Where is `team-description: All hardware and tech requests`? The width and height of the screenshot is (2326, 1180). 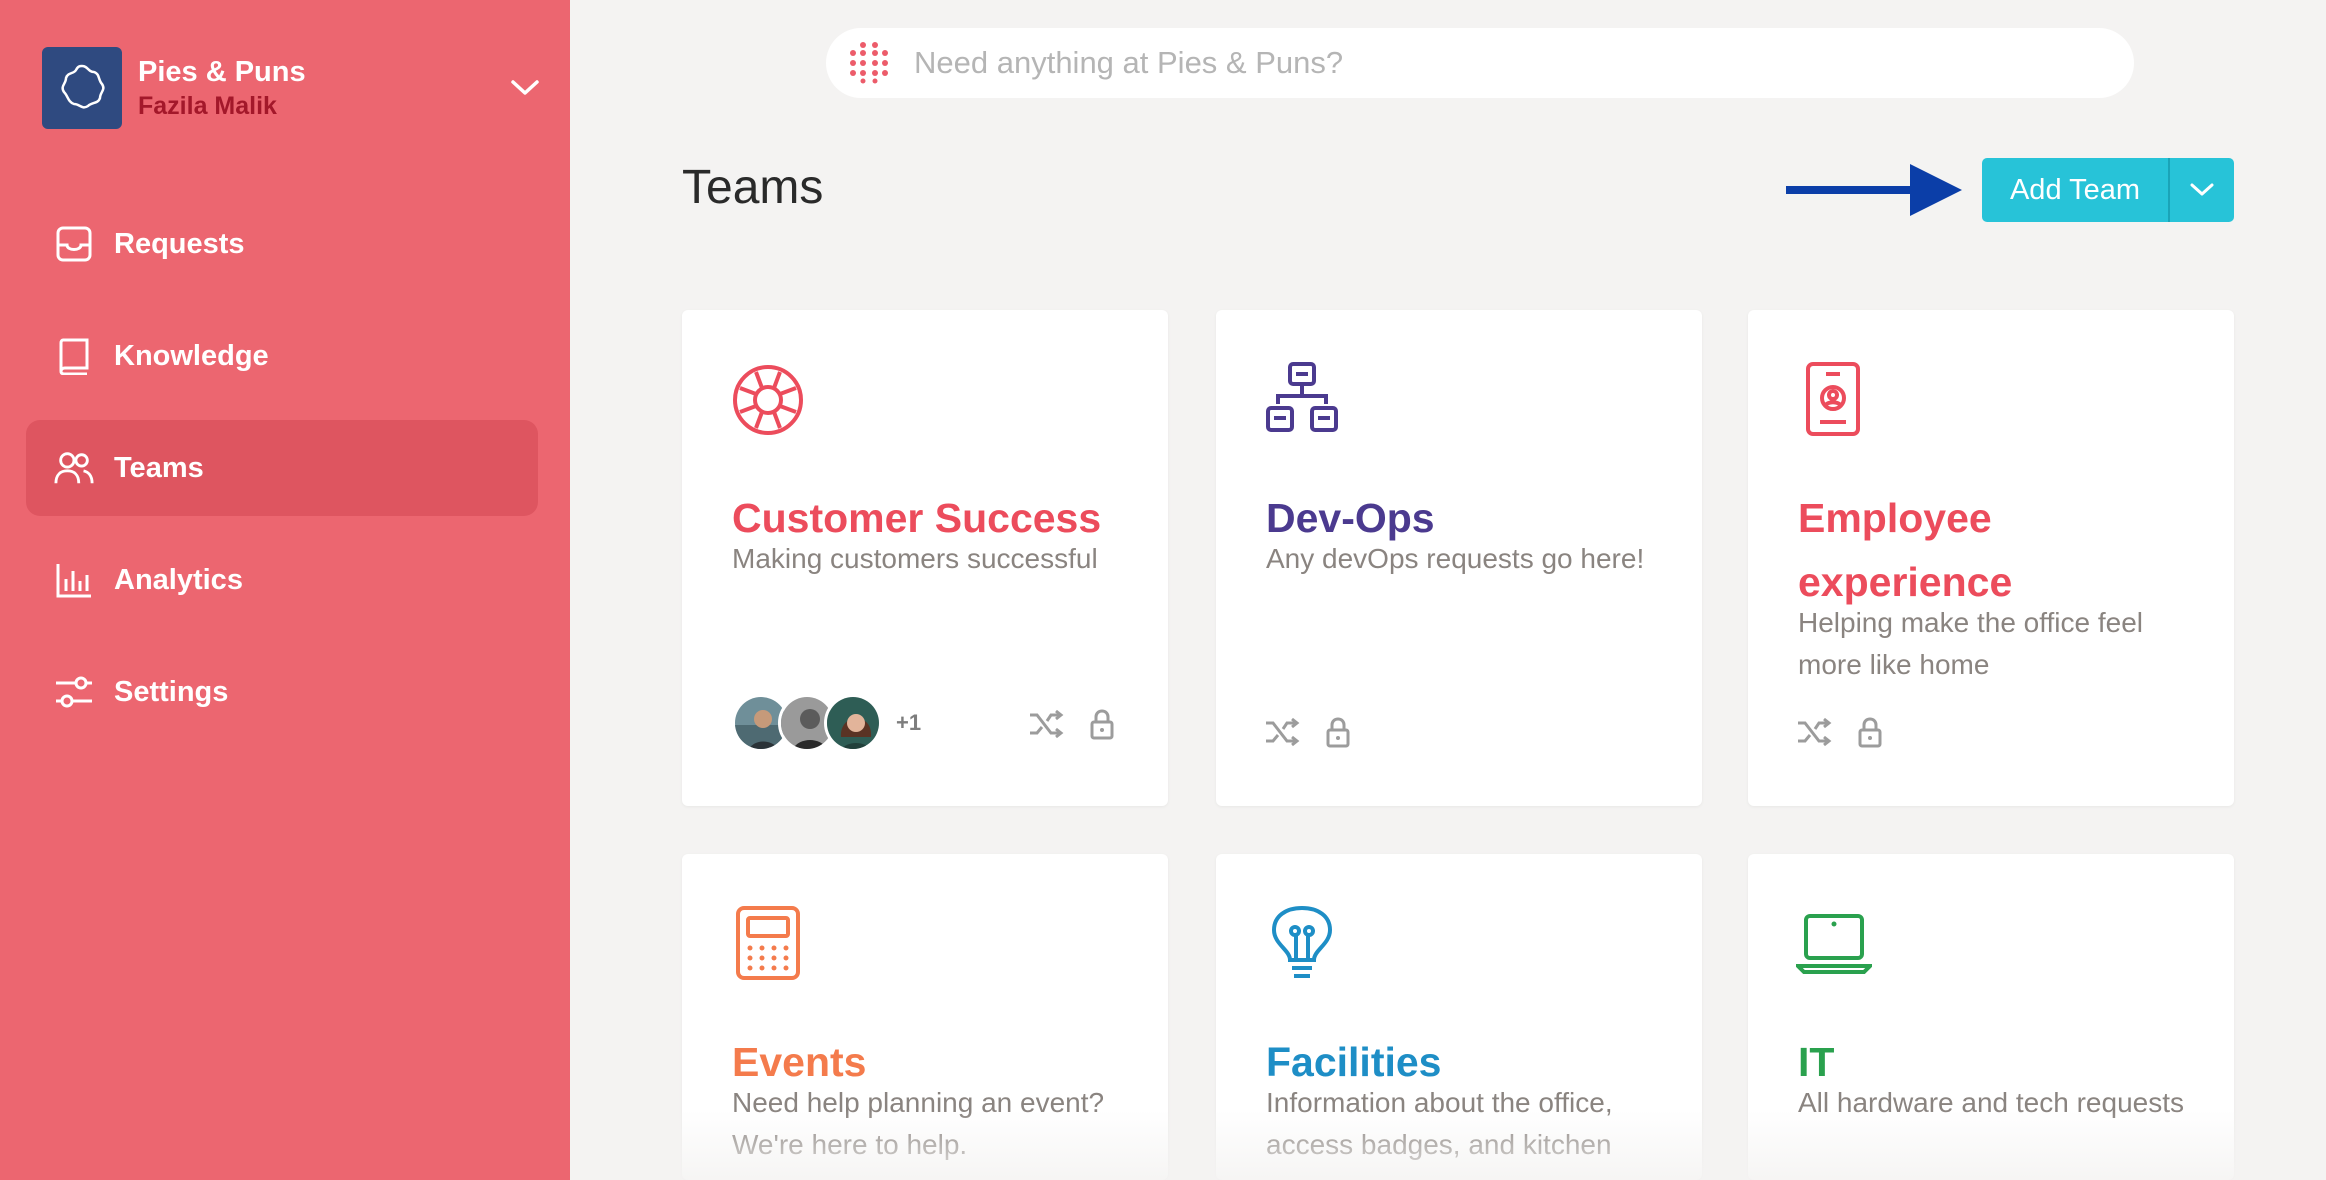
team-description: All hardware and tech requests is located at coordinates (1991, 1102).